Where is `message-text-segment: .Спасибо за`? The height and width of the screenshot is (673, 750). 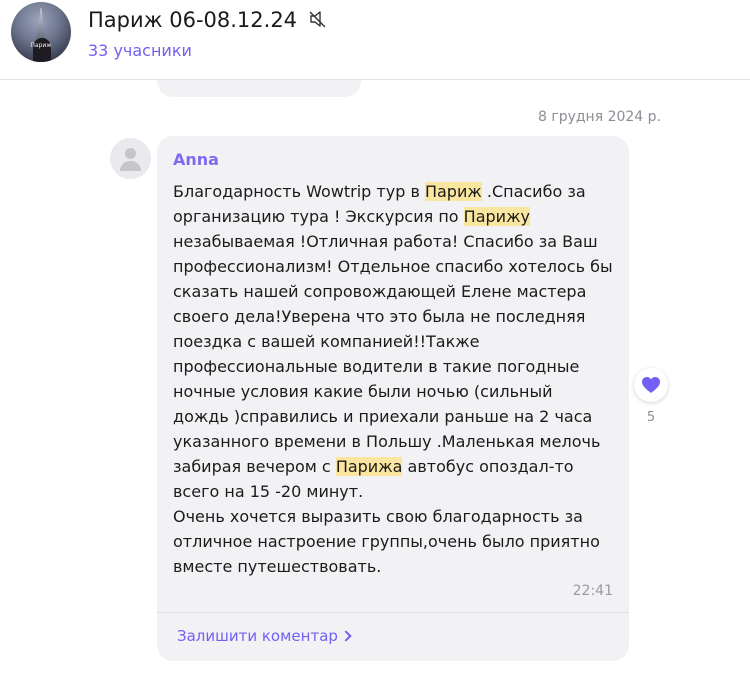 message-text-segment: .Спасибо за is located at coordinates (533, 191).